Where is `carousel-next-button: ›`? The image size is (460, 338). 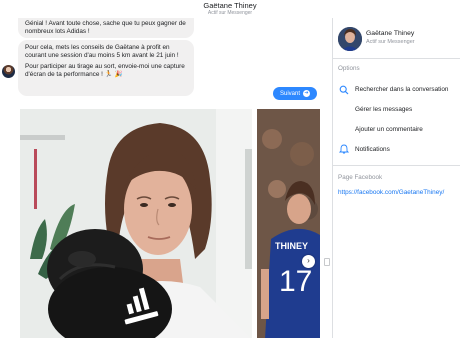
carousel-next-button: › is located at coordinates (308, 261).